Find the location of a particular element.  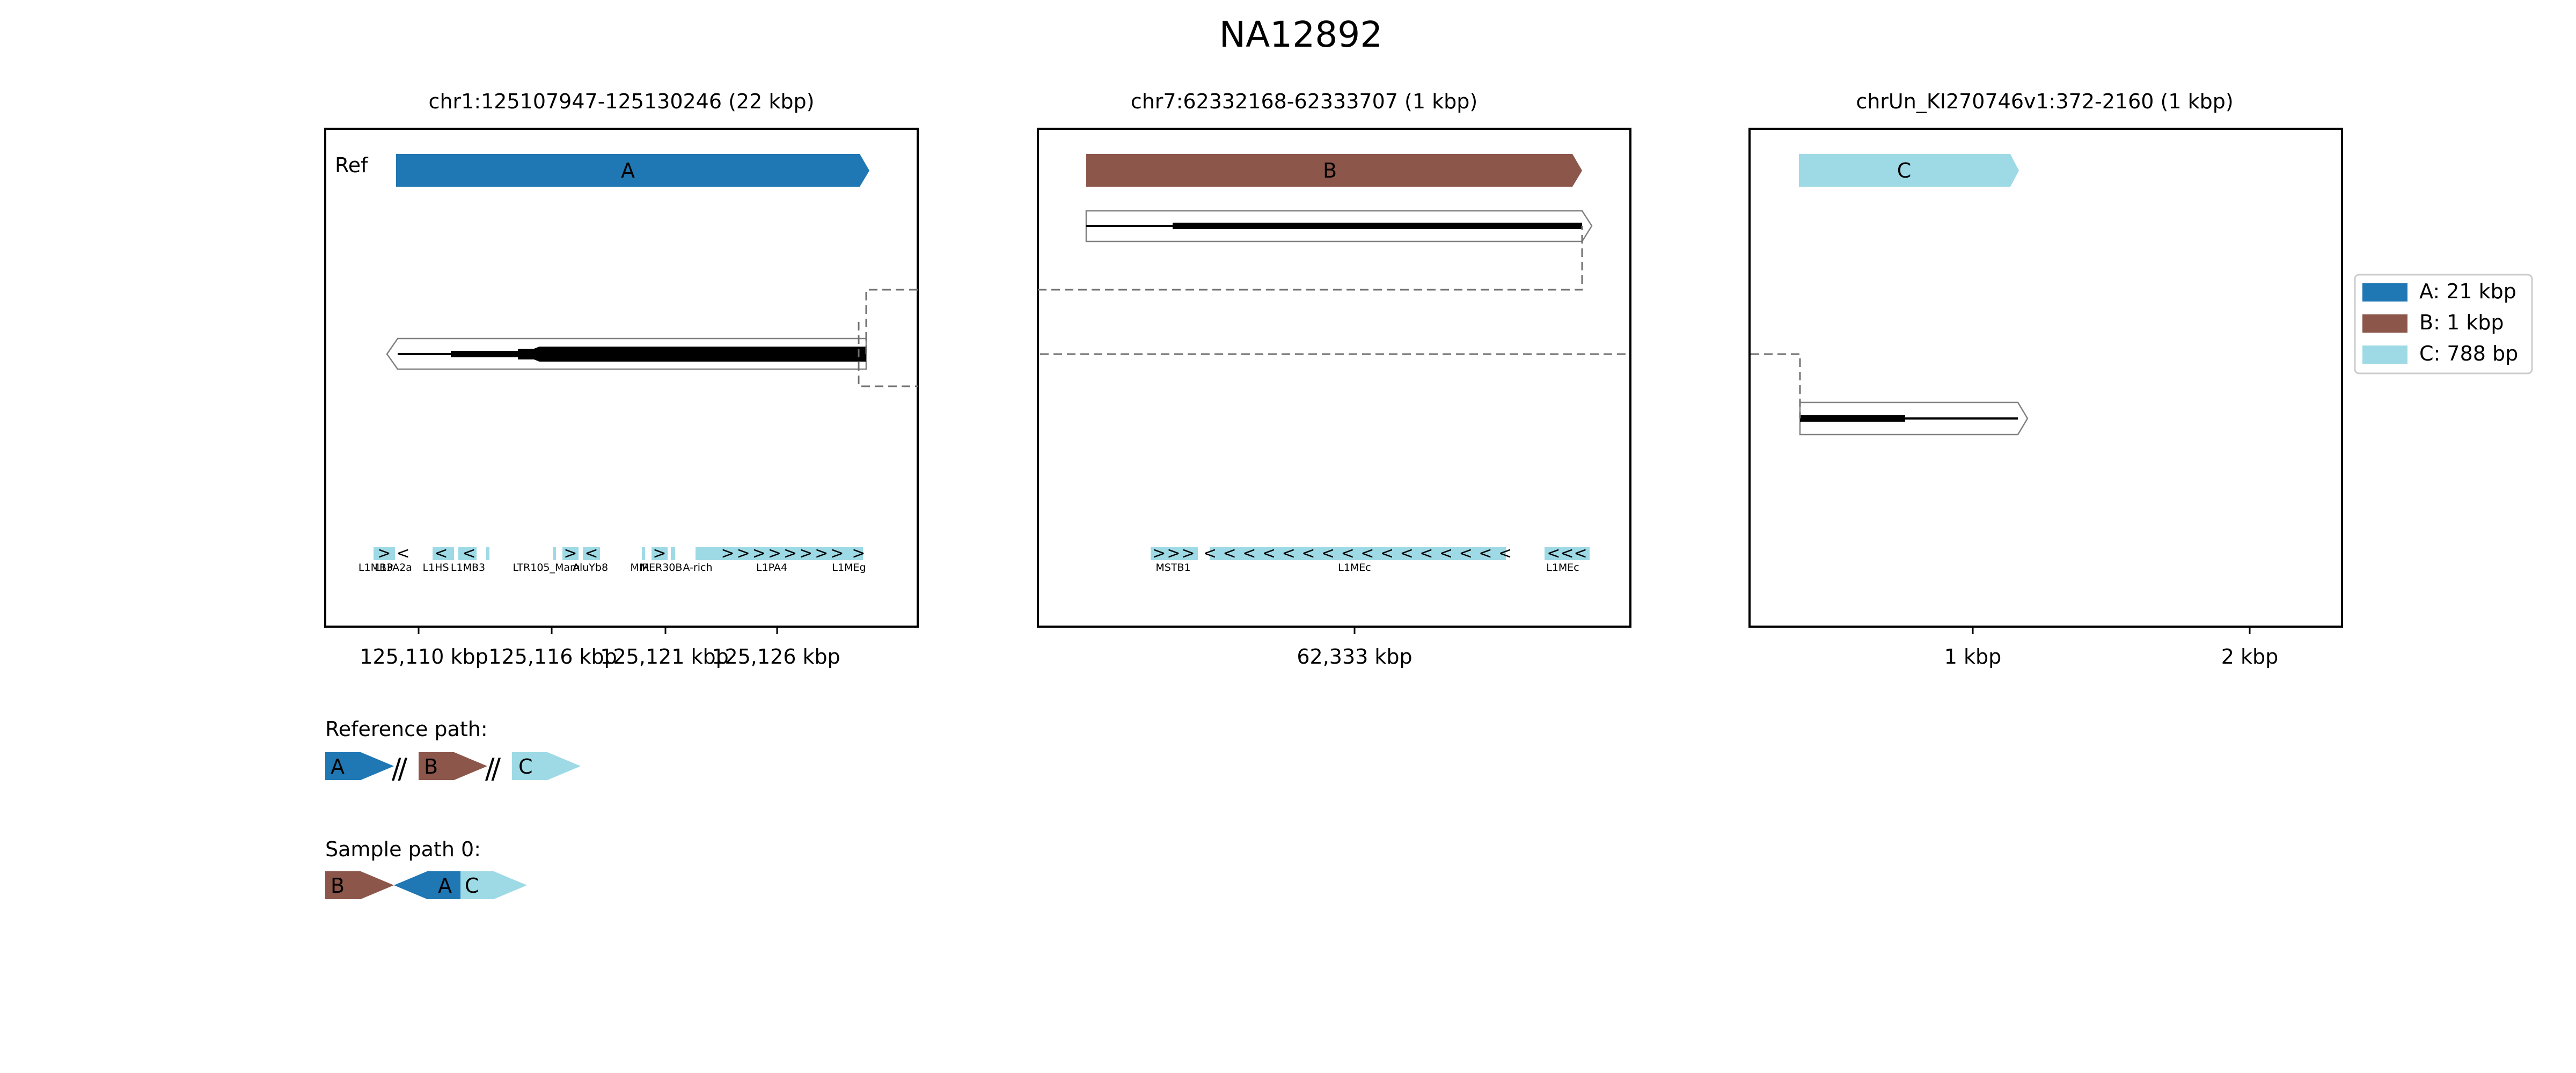

repeat-name: LTR105_Mam is located at coordinates (546, 568).